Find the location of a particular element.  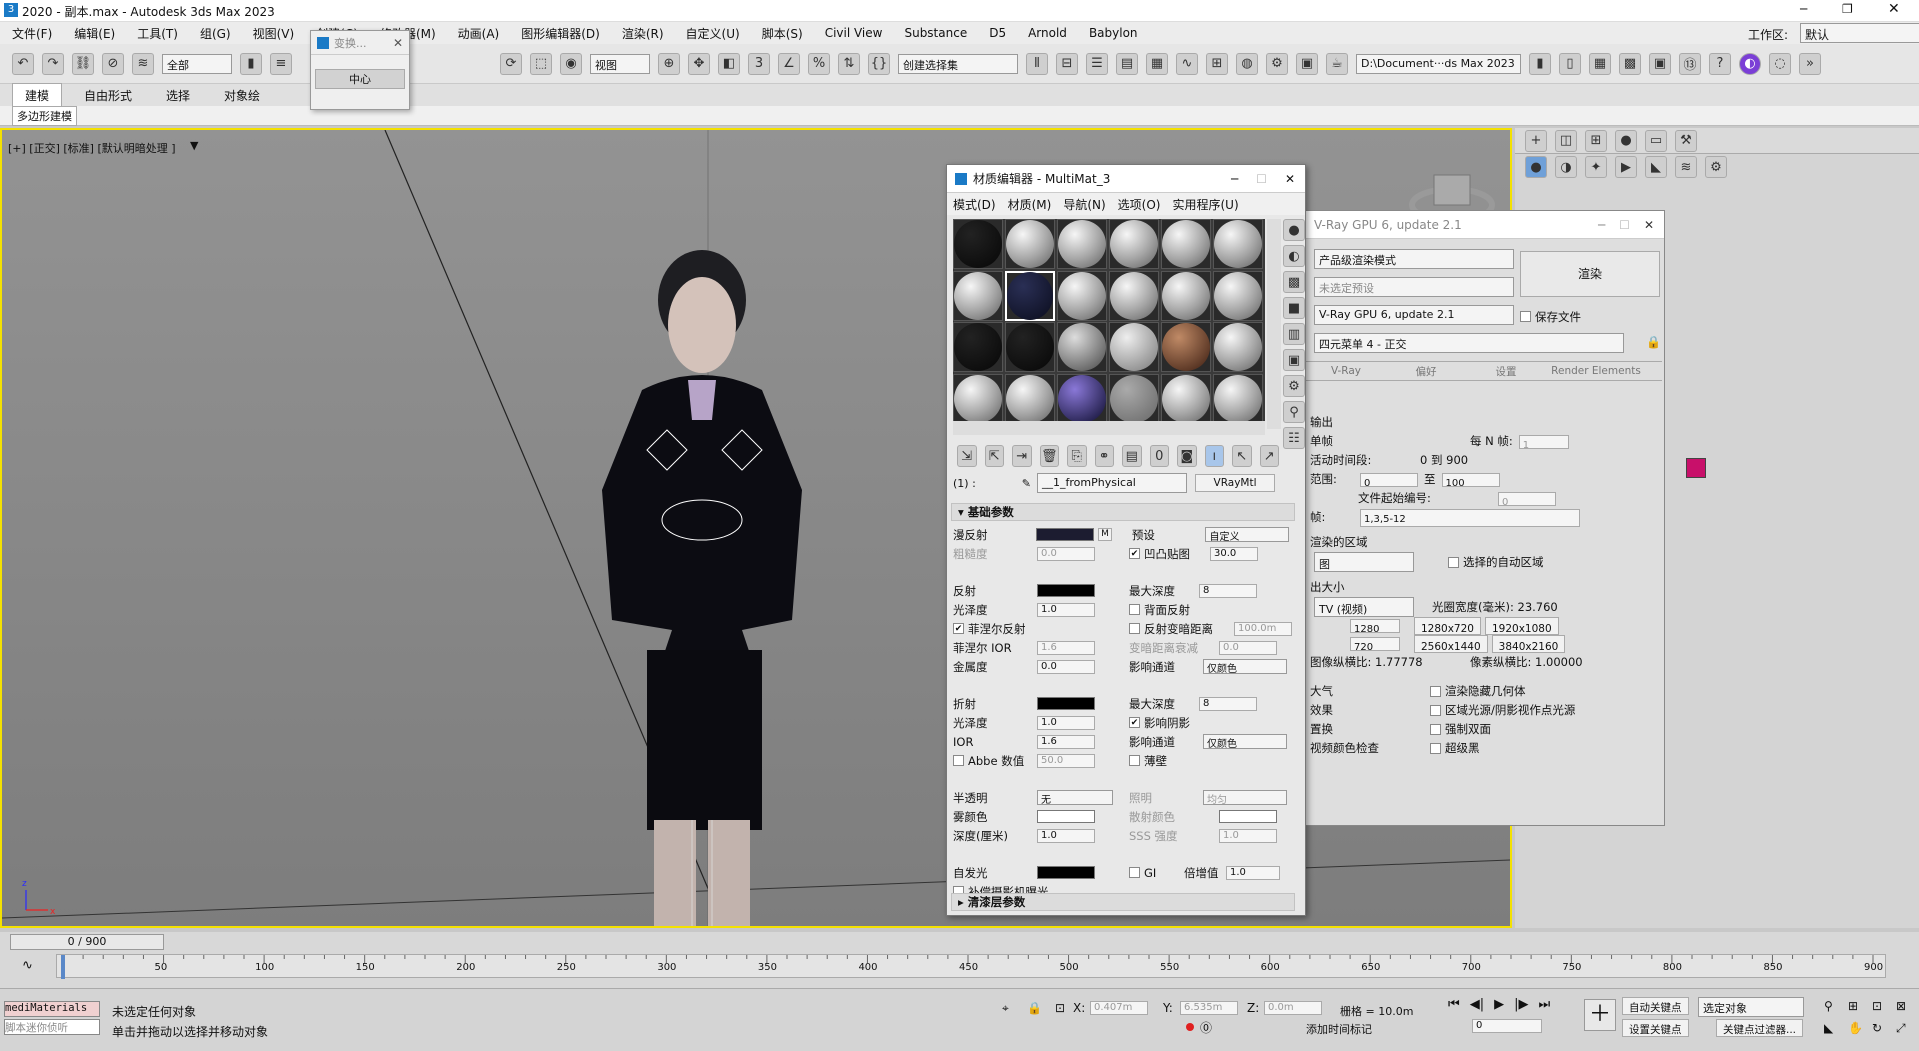

lock-icon: 🔒 is located at coordinates (1653, 342).